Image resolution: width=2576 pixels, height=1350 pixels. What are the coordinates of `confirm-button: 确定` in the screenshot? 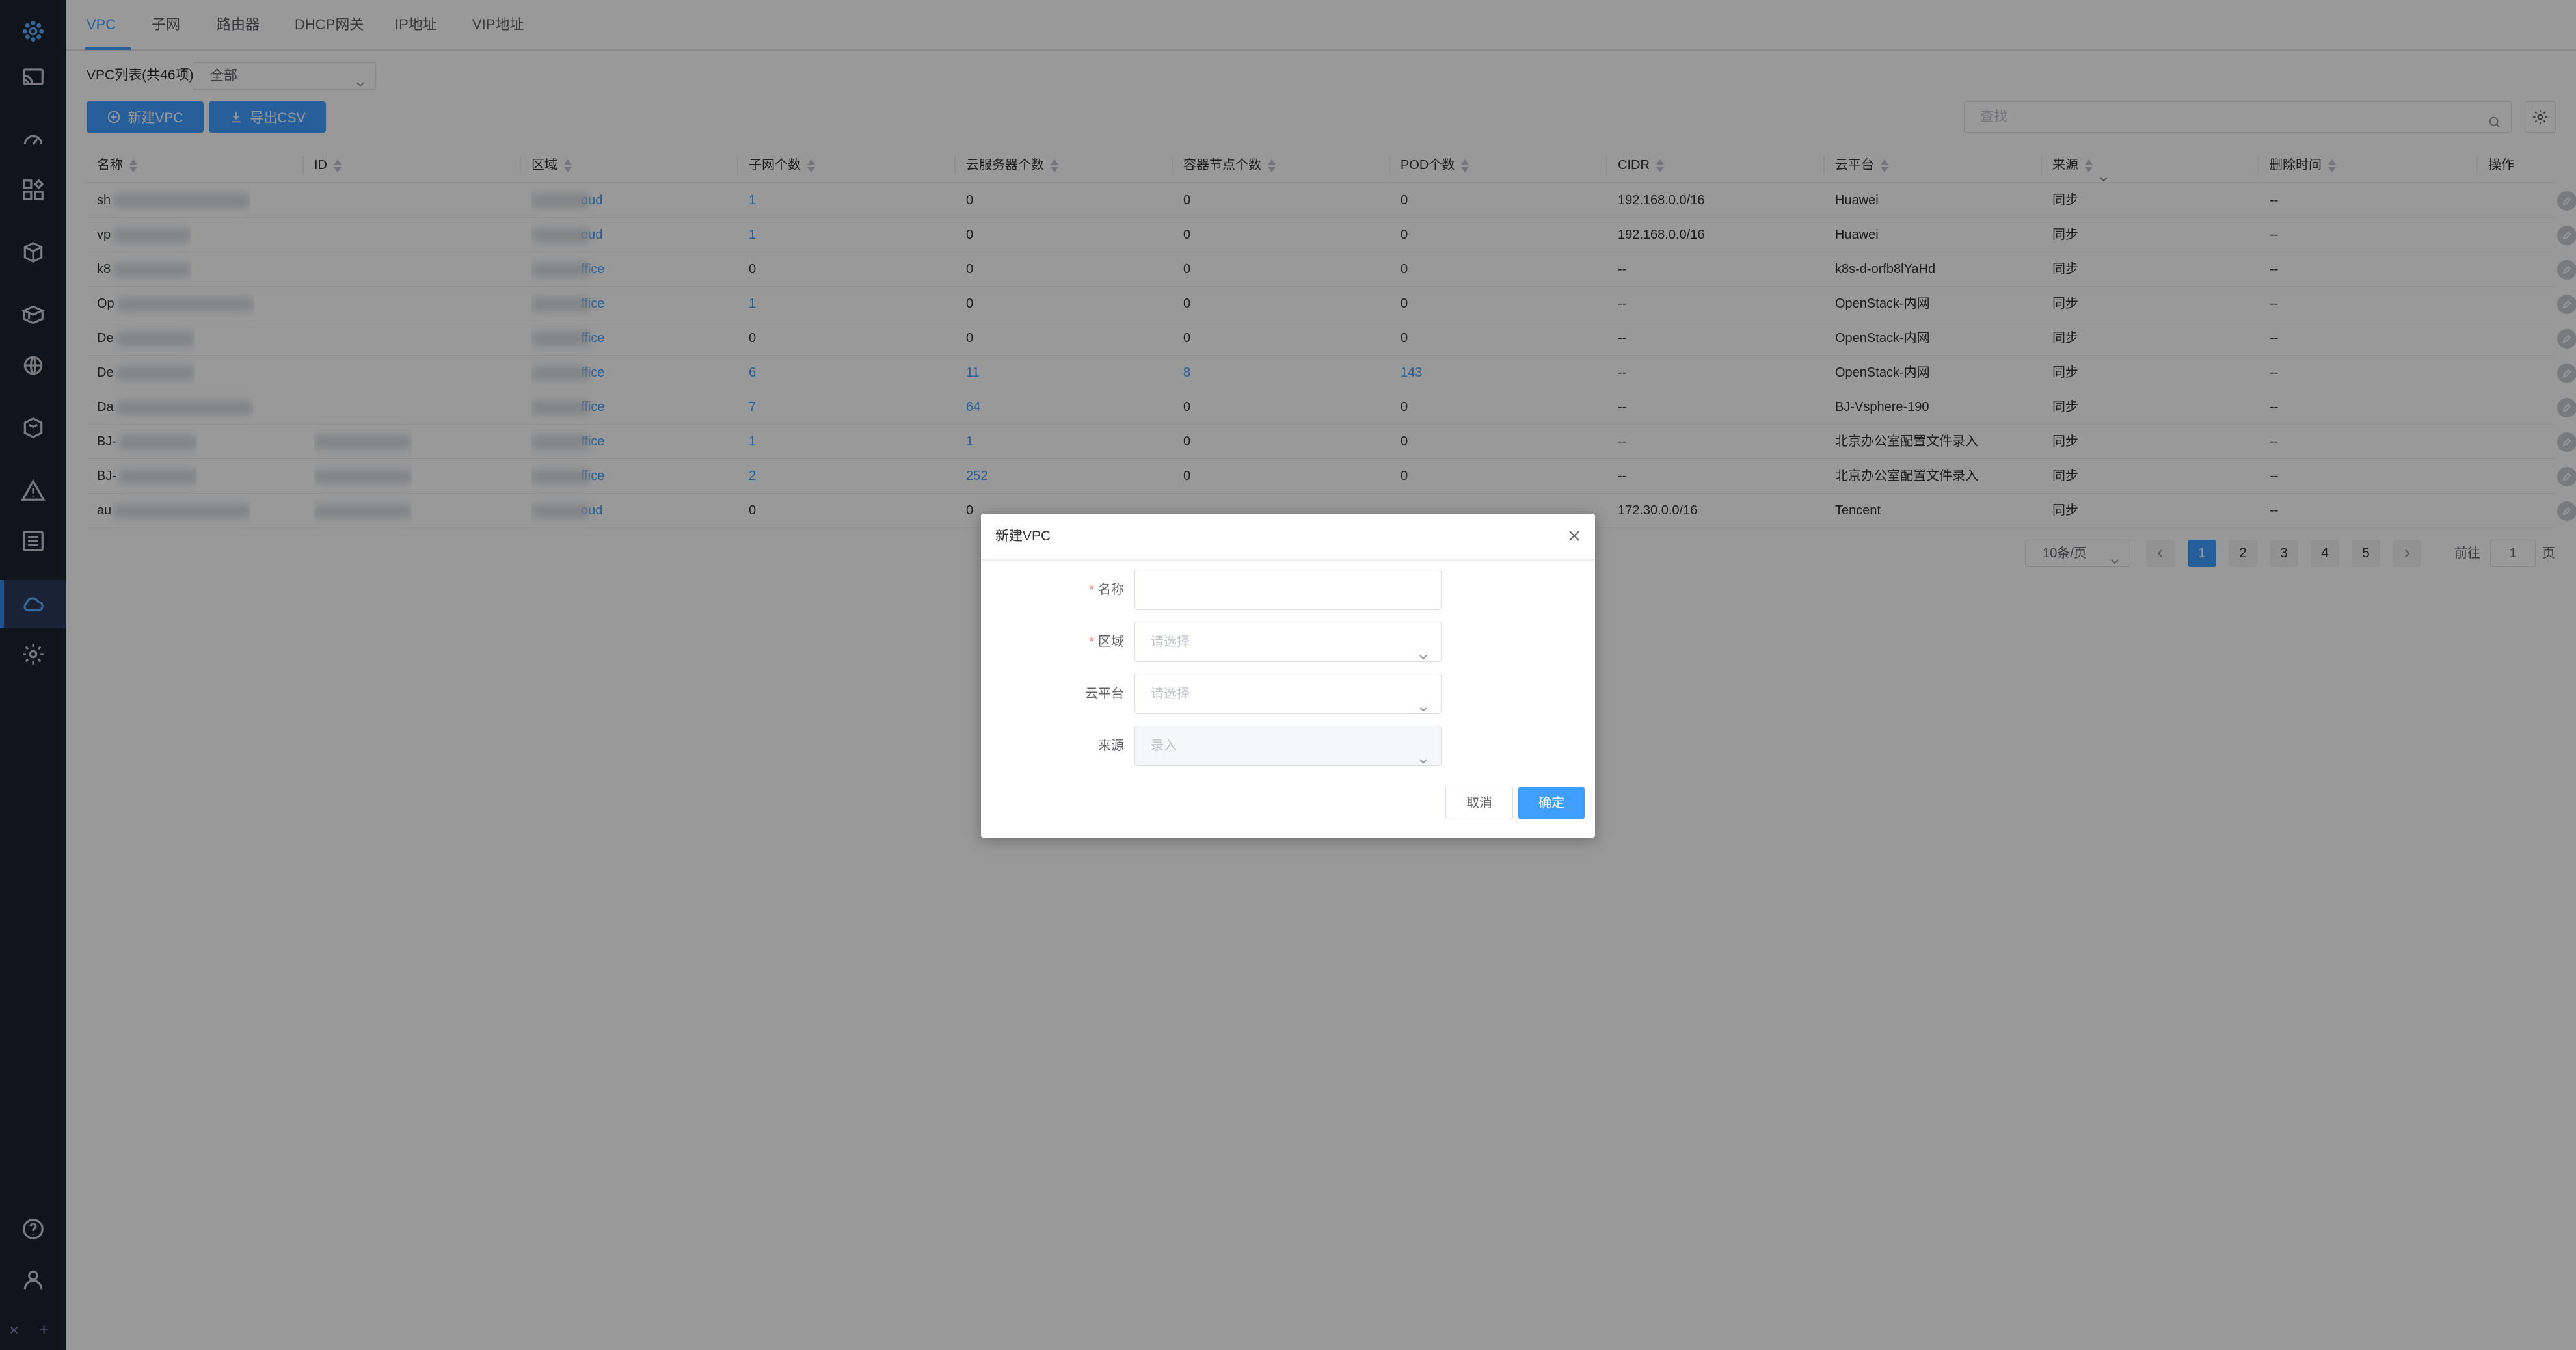 It's located at (1551, 803).